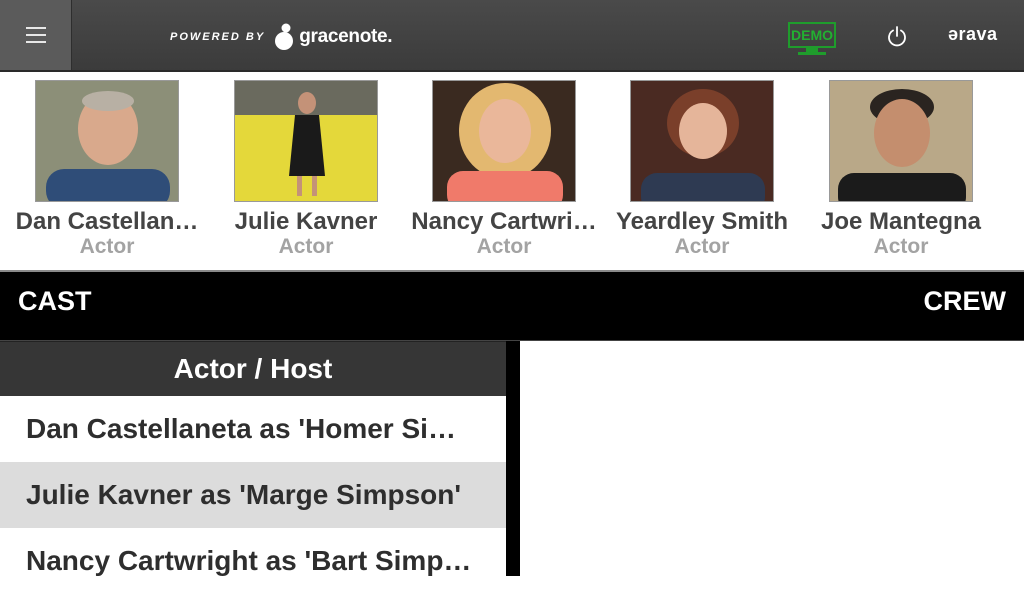  What do you see at coordinates (513, 458) in the screenshot?
I see `panel-divider` at bounding box center [513, 458].